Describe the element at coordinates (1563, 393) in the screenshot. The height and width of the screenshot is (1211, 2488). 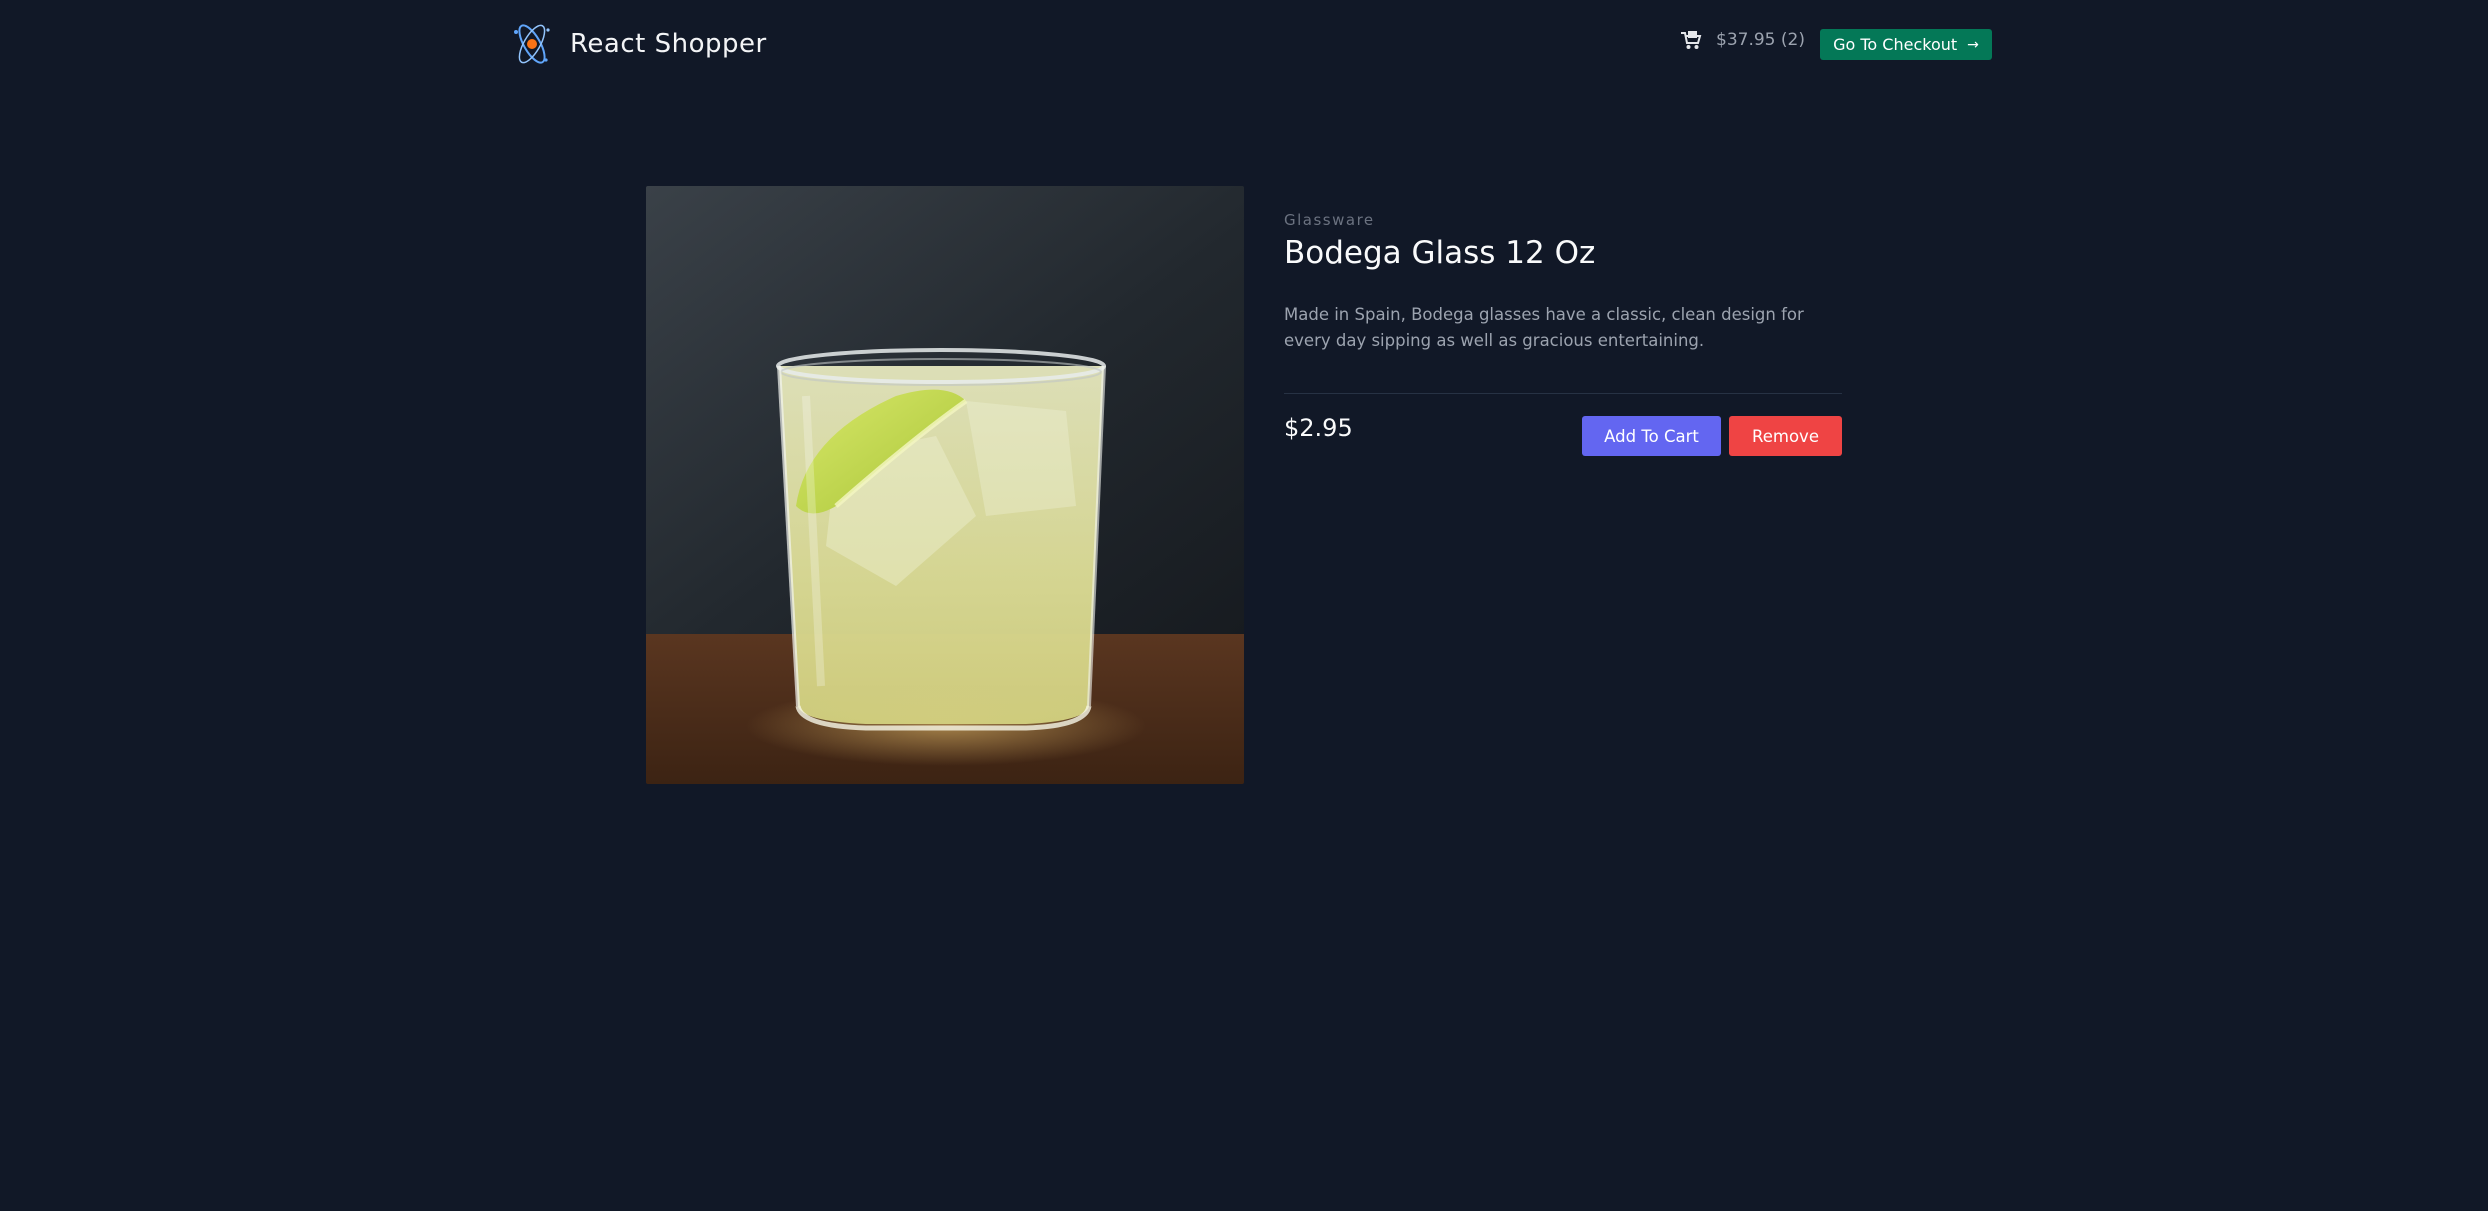
I see `details-divider` at that location.